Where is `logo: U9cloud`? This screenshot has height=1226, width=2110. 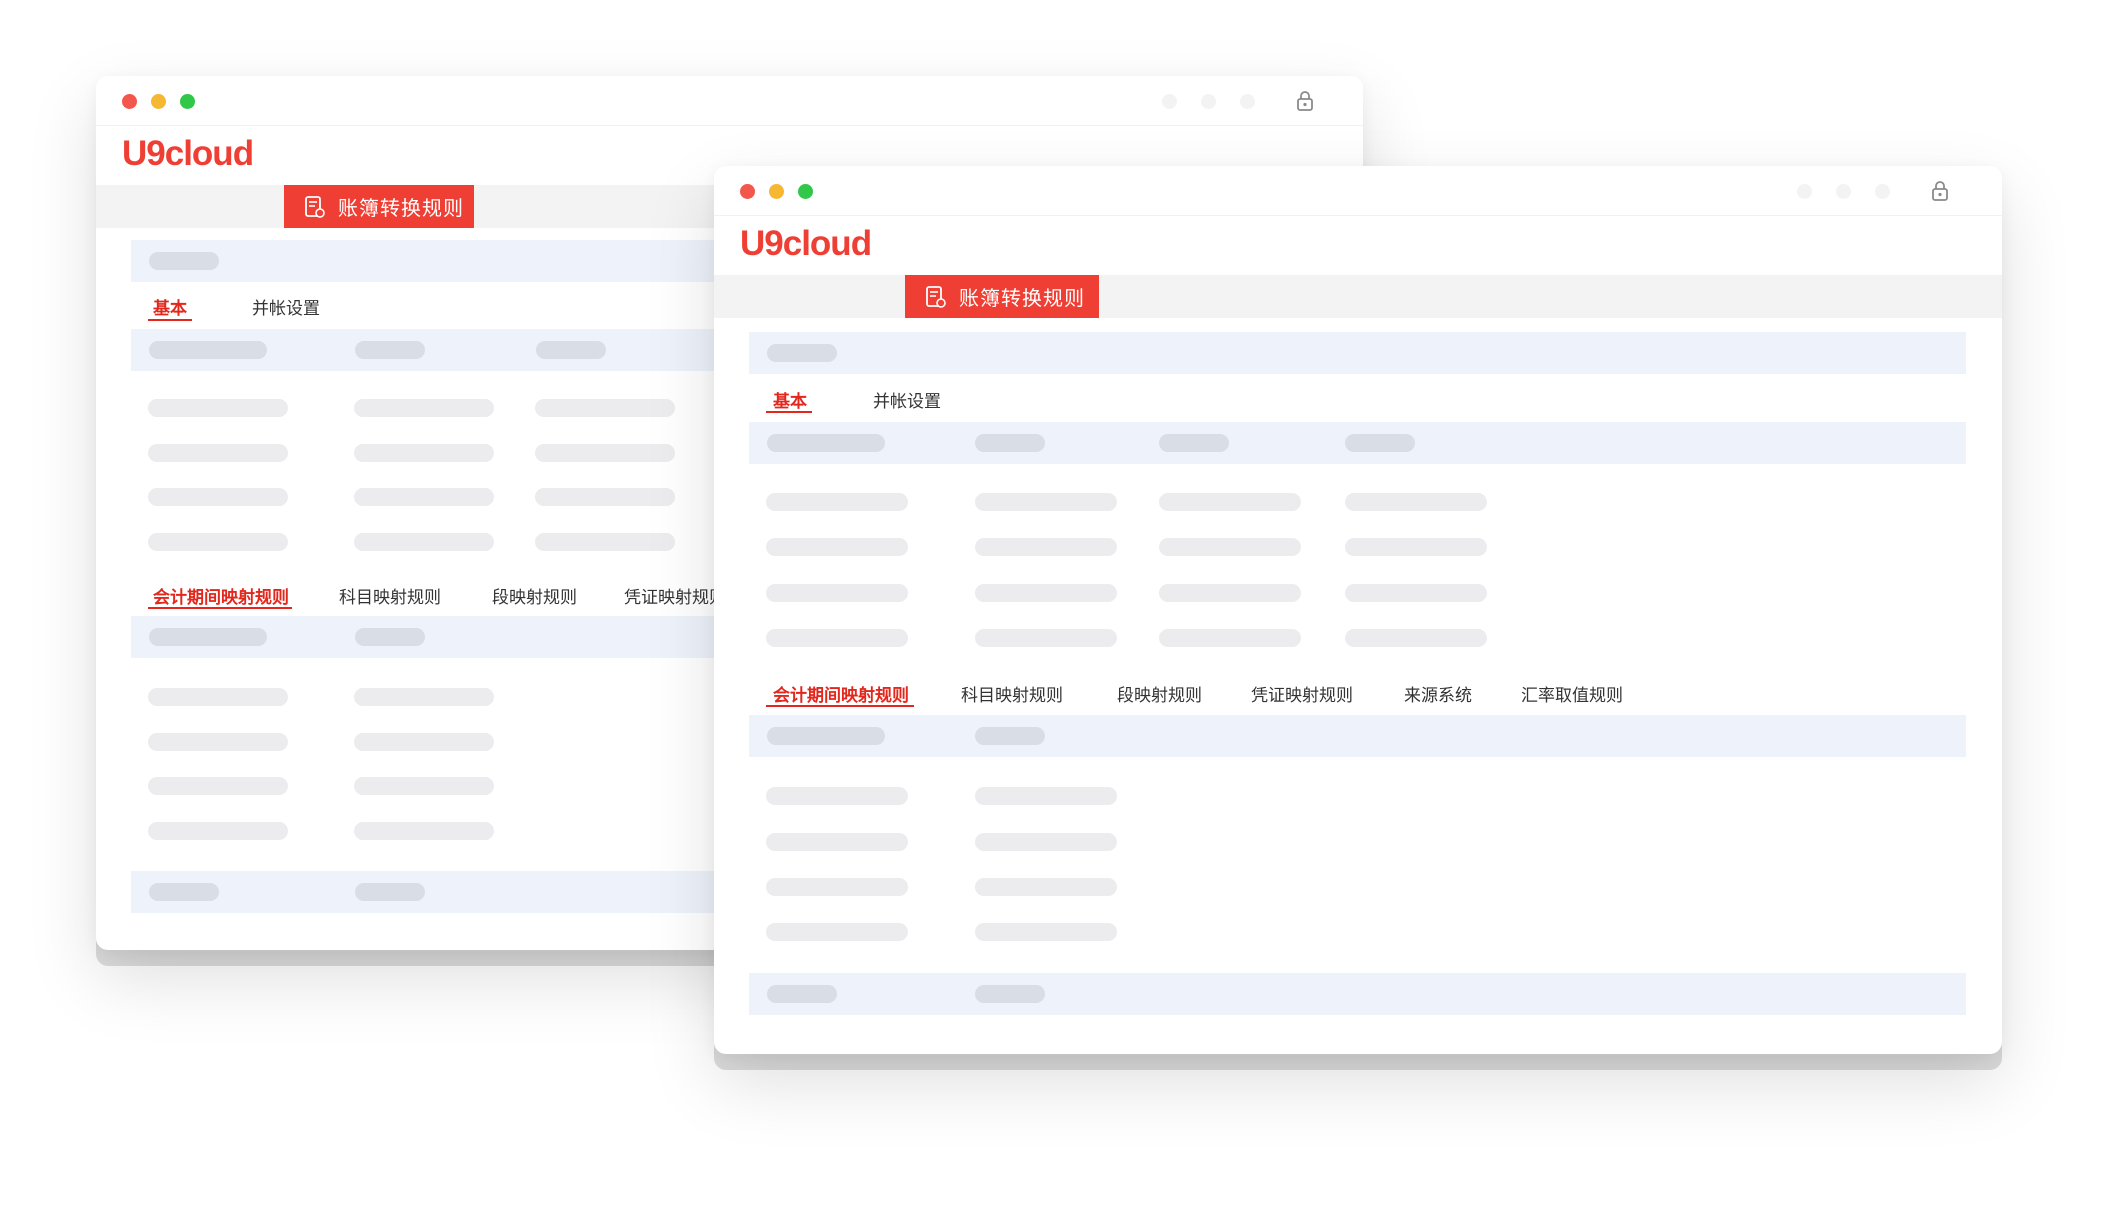
logo: U9cloud is located at coordinates (188, 153).